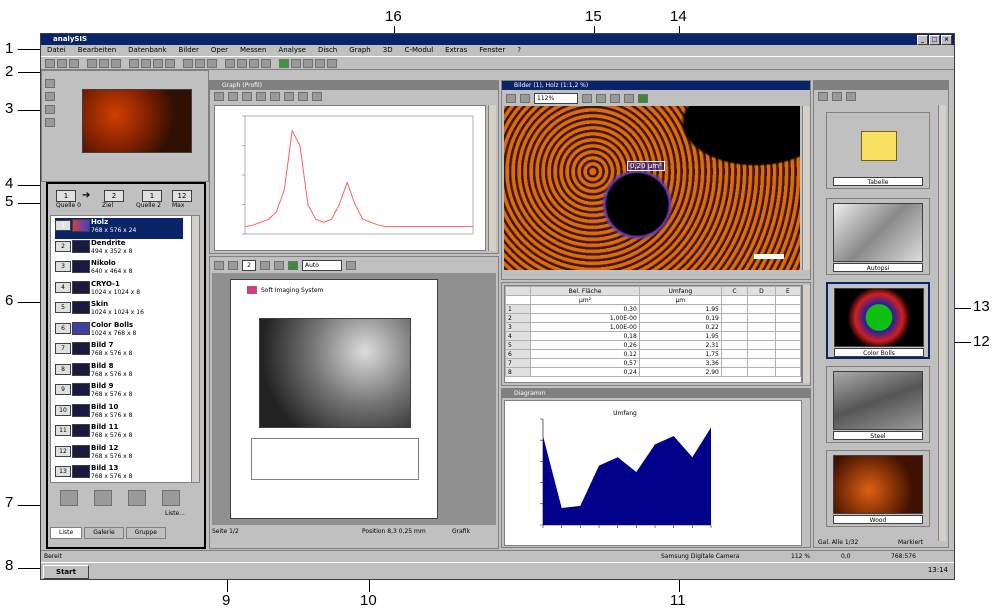  I want to click on table-cell: 1,75, so click(680, 354).